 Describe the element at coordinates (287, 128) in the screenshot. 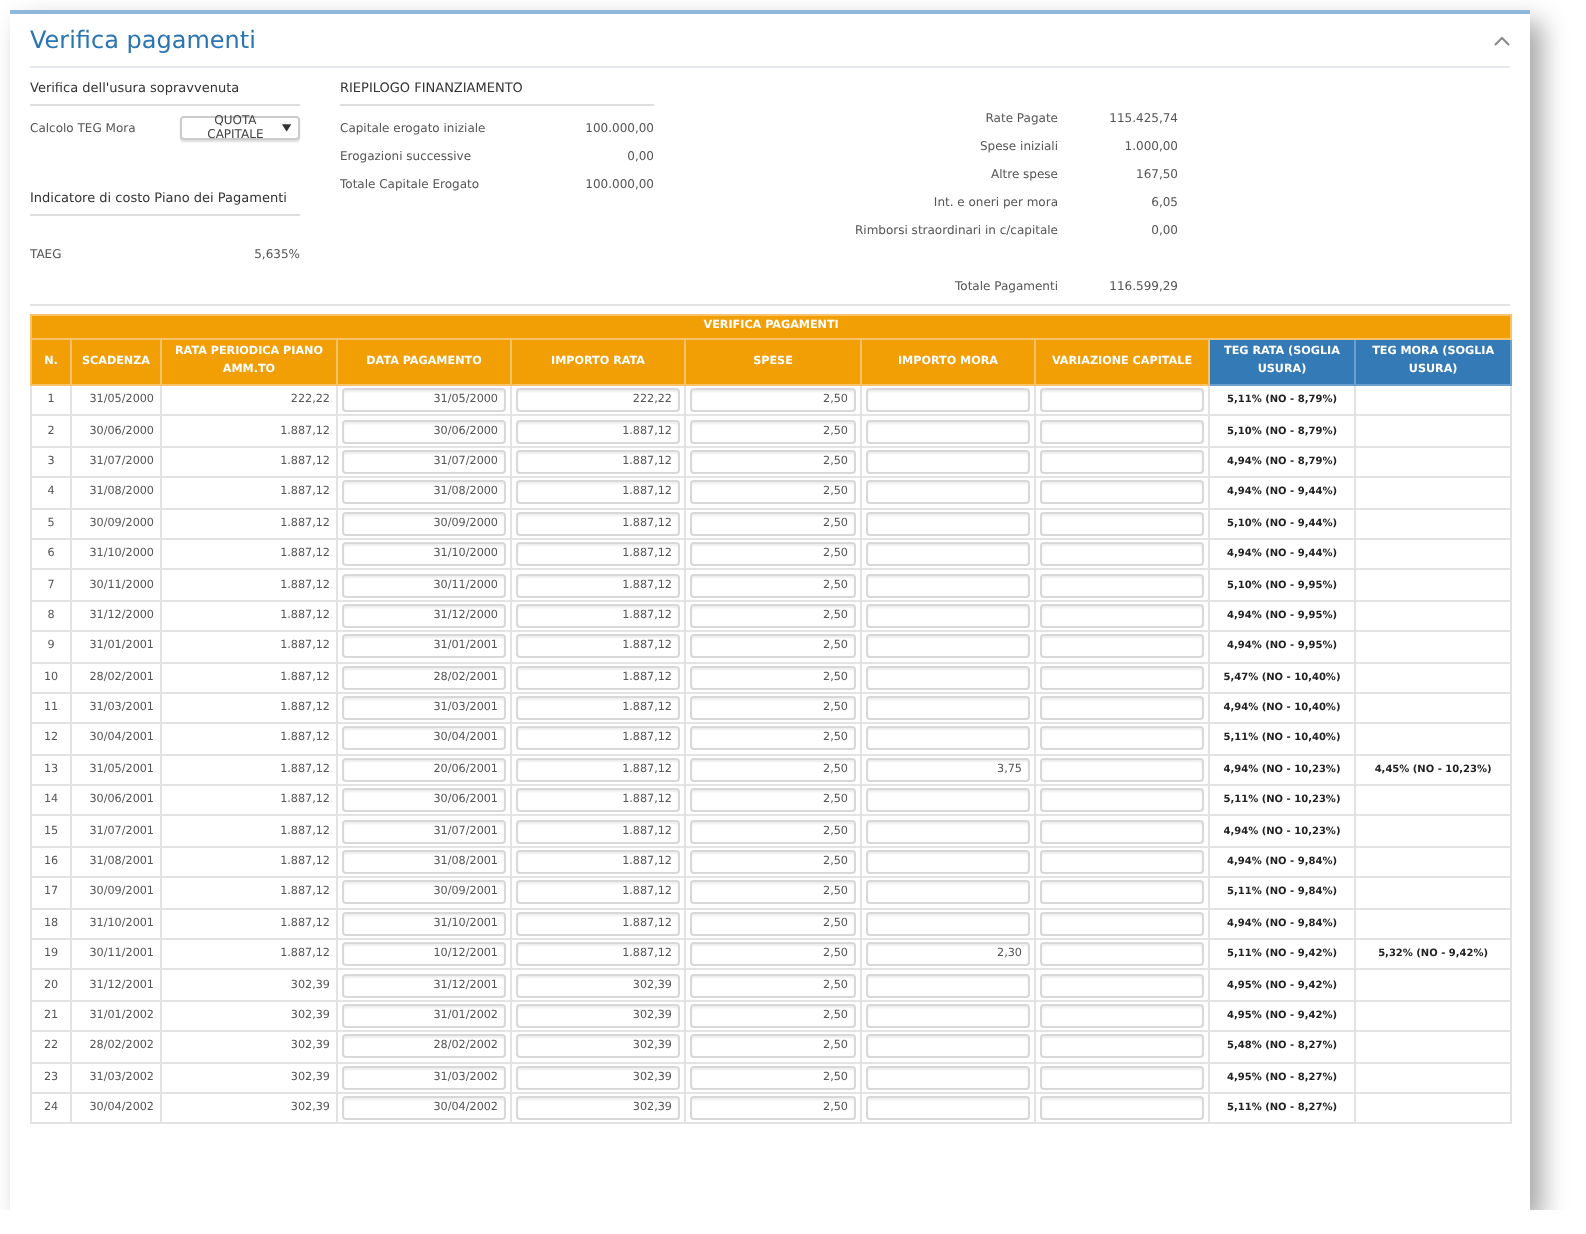

I see `caret-icon` at that location.